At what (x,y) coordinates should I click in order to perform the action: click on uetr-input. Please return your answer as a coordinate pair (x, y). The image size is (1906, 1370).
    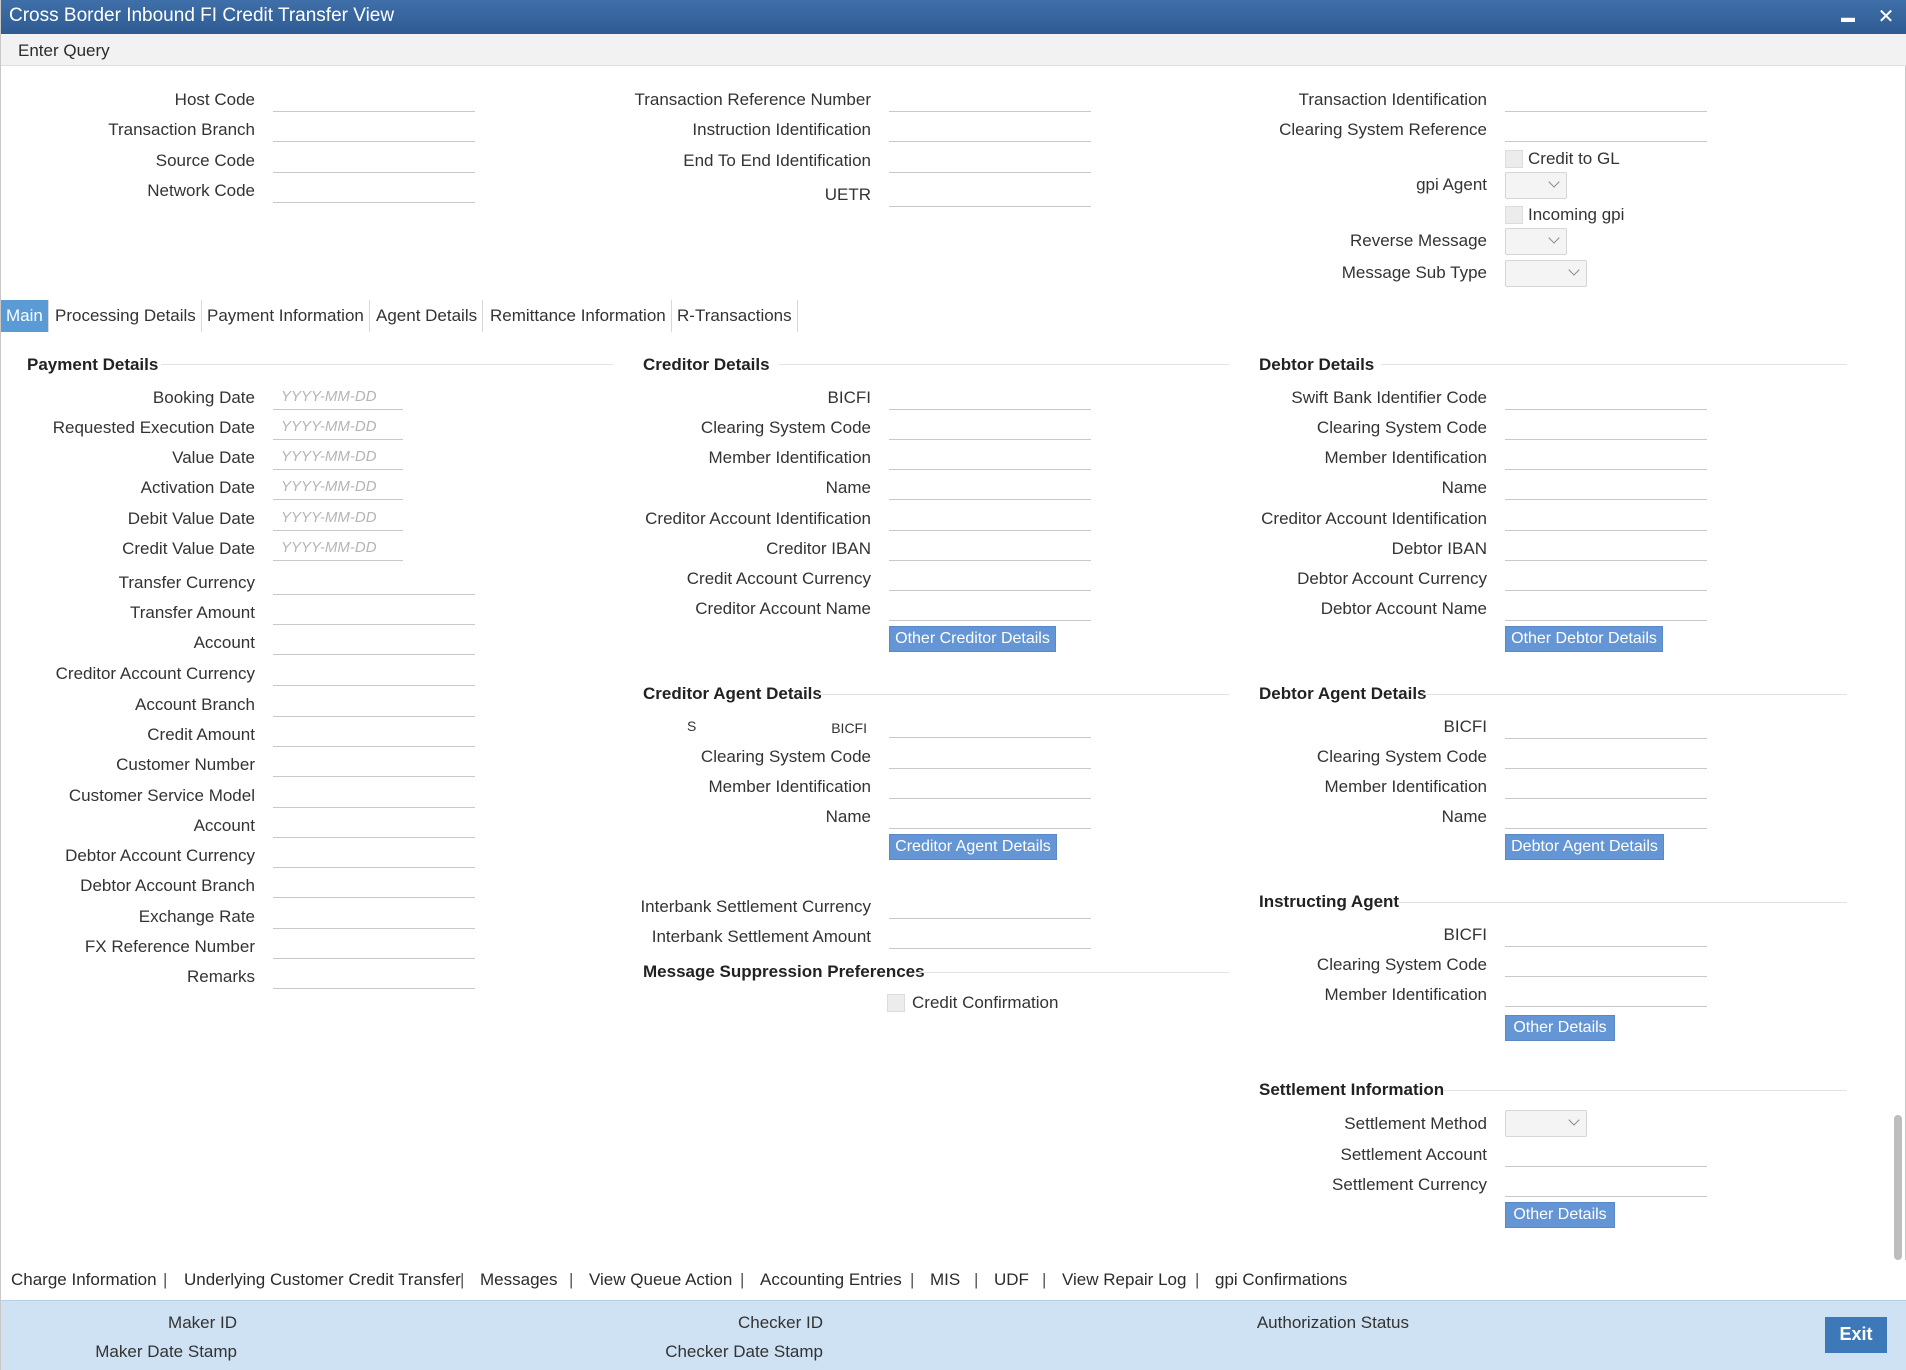
    Looking at the image, I should click on (990, 194).